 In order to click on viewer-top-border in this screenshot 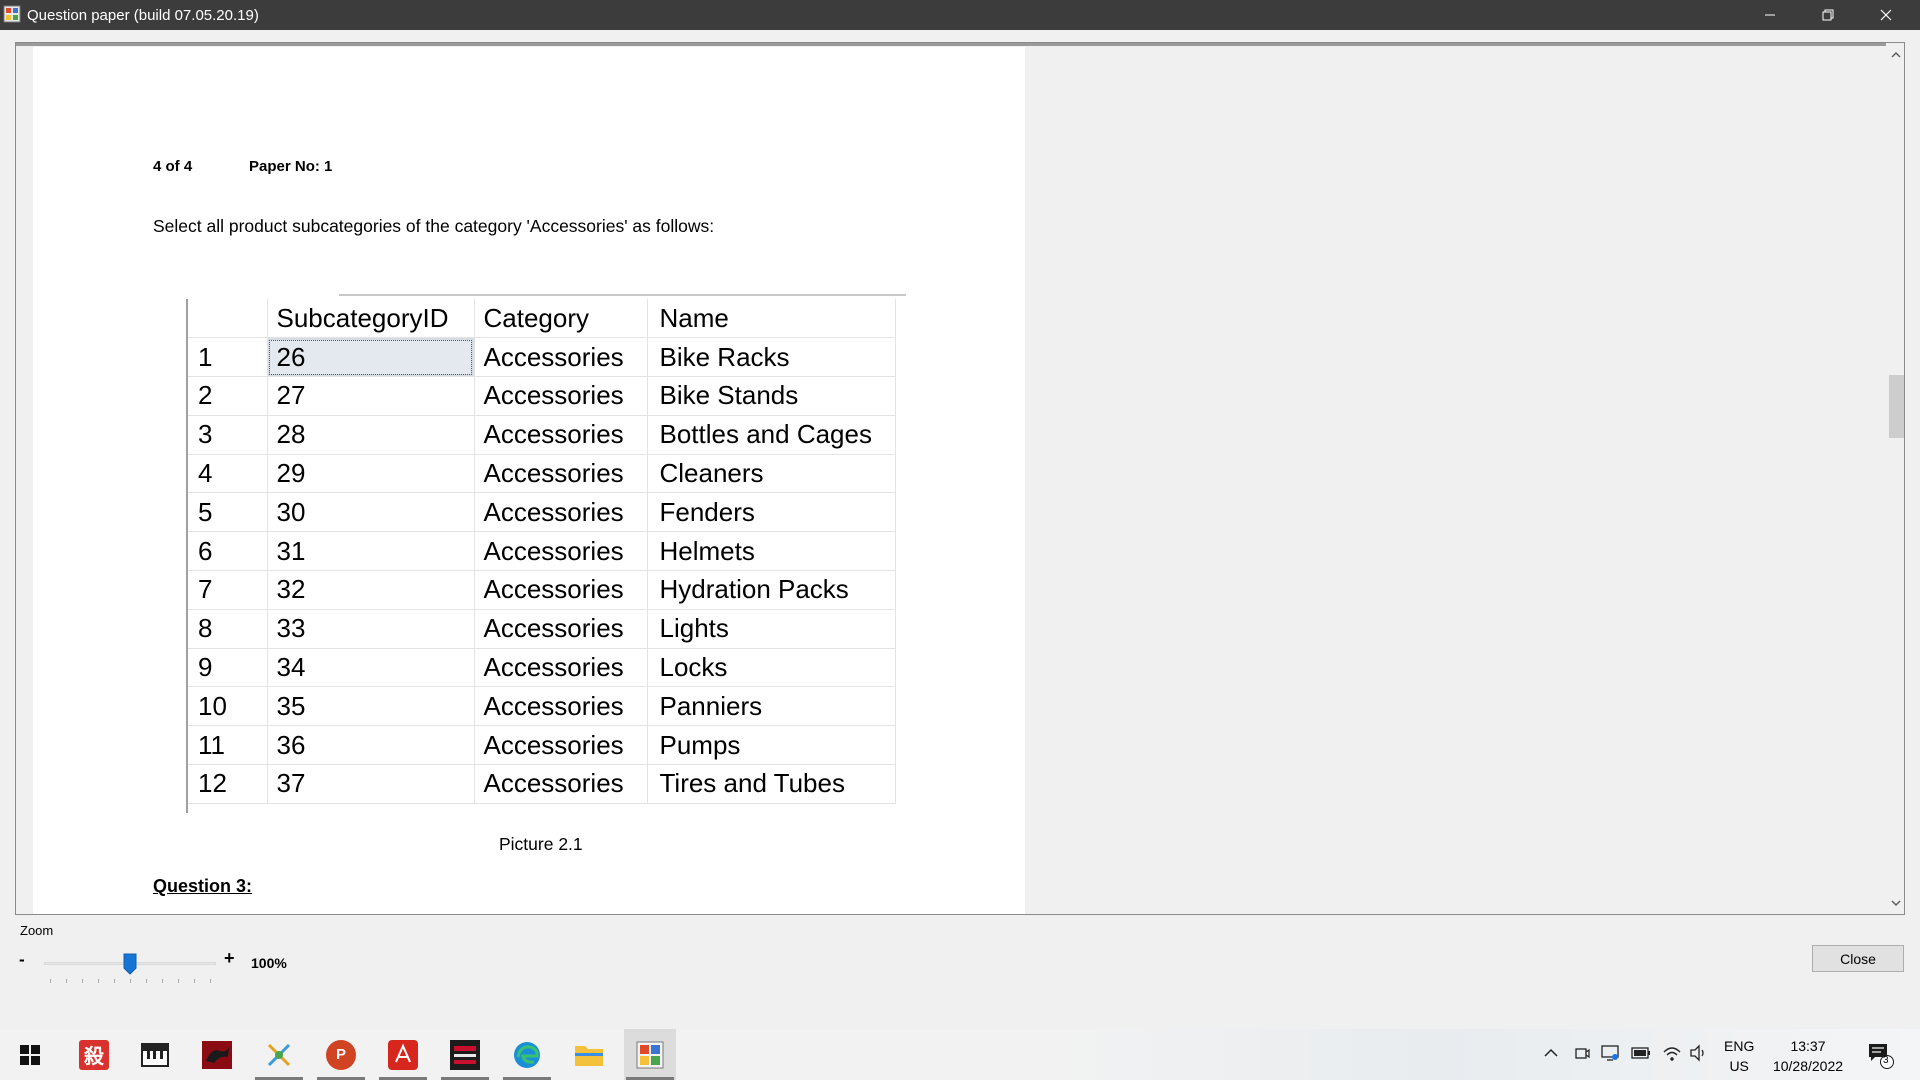, I will do `click(960, 44)`.